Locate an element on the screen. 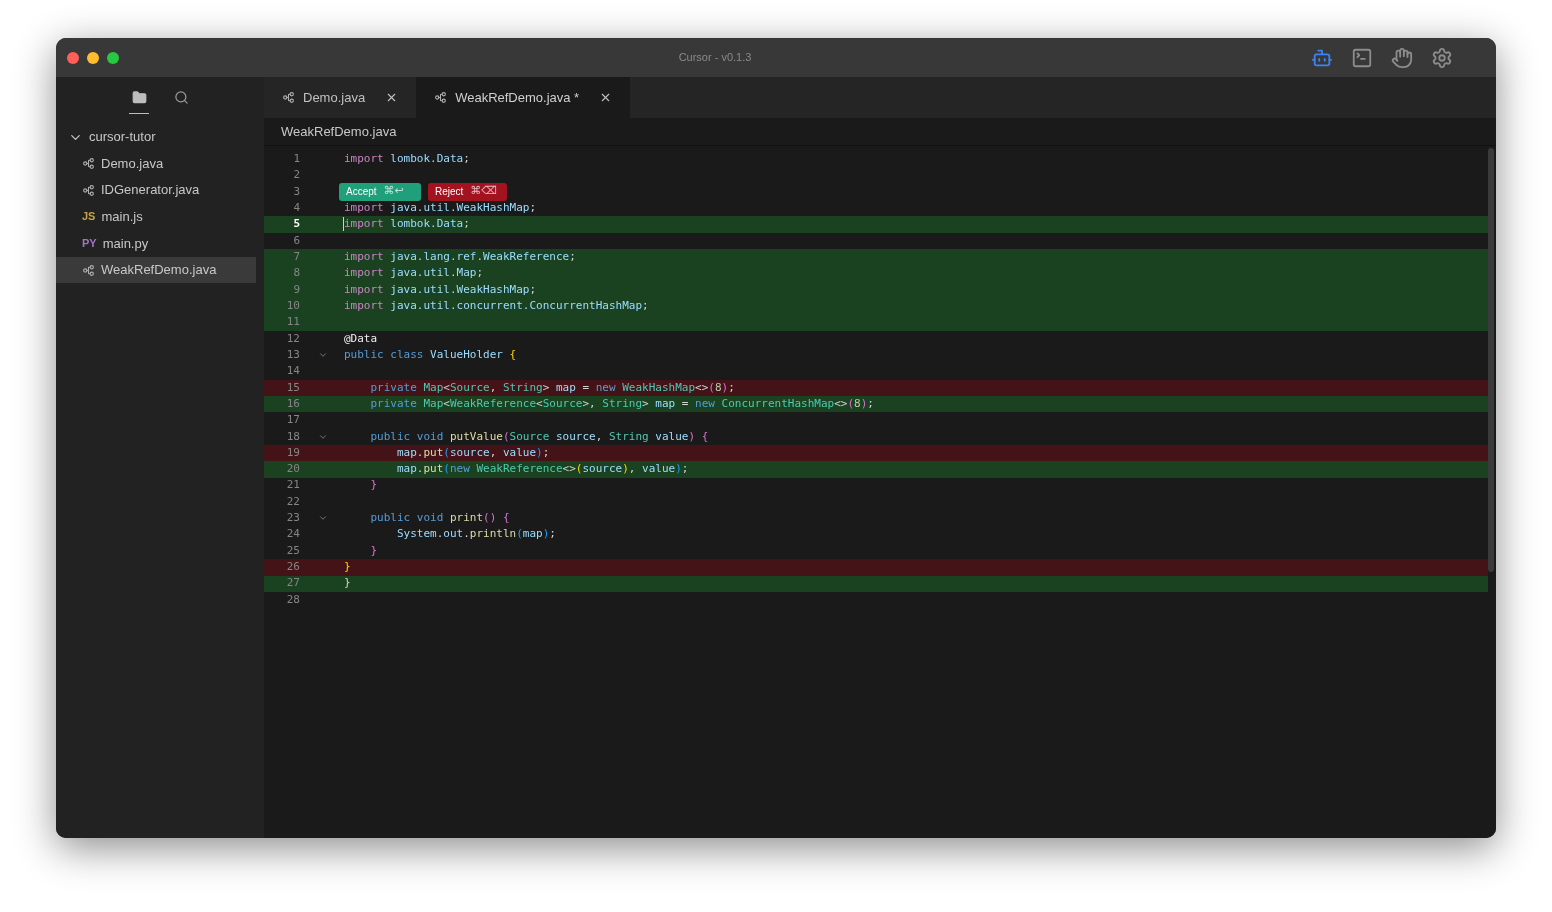 Image resolution: width=1552 pixels, height=912 pixels. folder-icon is located at coordinates (139, 97).